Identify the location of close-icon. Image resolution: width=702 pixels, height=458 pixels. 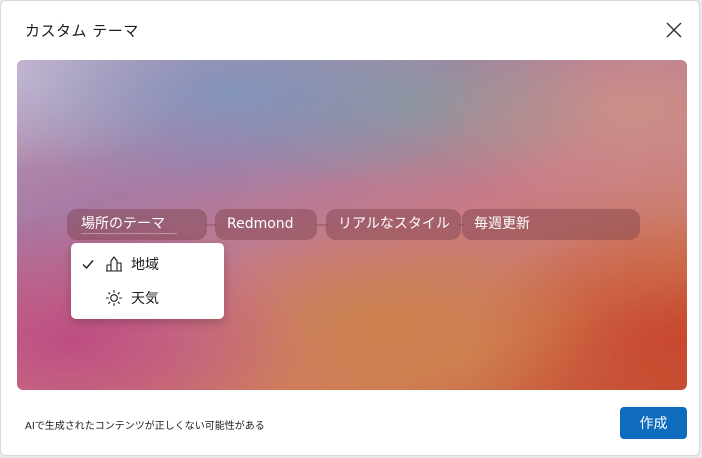
(674, 30).